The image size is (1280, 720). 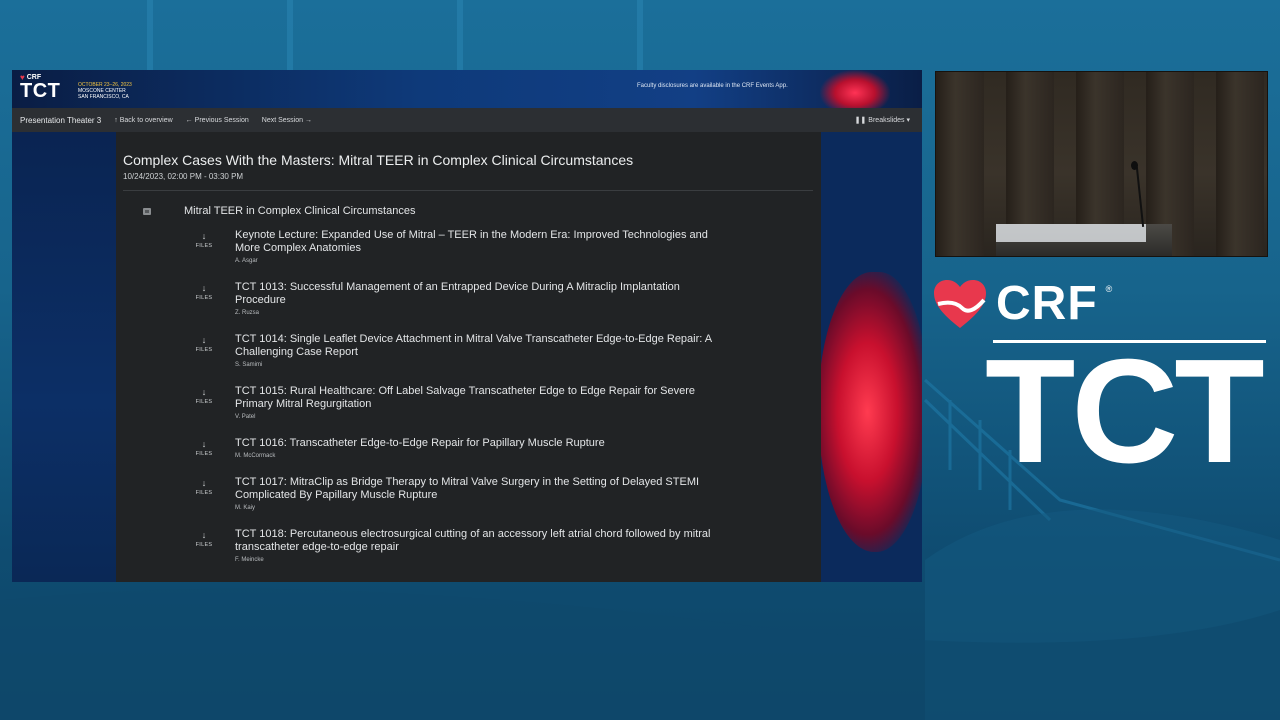 I want to click on previous-session-link: ← Previous Session, so click(x=217, y=120).